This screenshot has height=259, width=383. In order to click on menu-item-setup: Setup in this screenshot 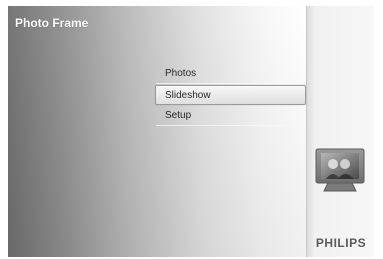, I will do `click(231, 116)`.